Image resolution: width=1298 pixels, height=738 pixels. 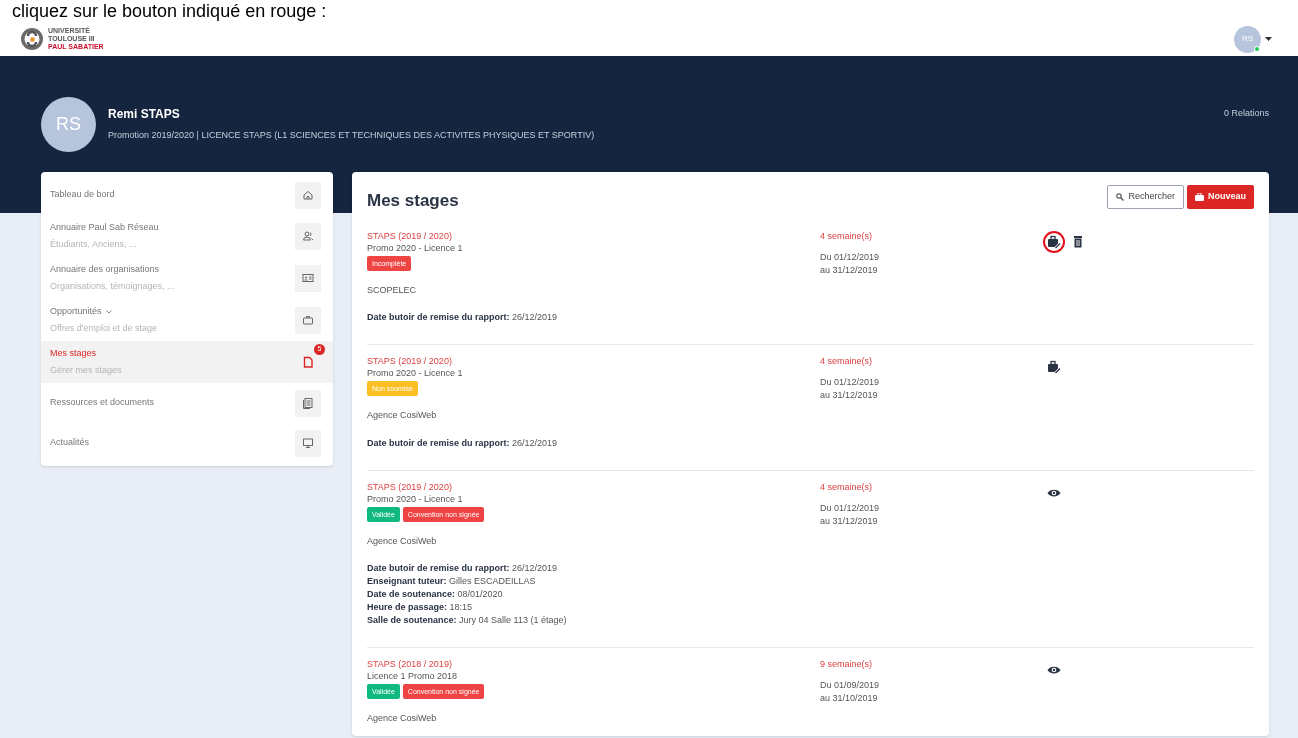 I want to click on chevron-down-icon, so click(x=108, y=311).